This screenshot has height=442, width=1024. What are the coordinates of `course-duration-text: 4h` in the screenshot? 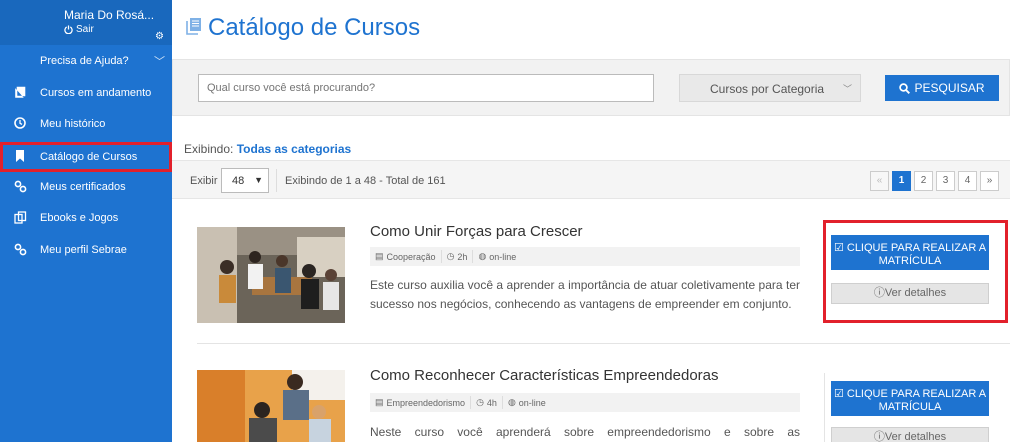 It's located at (491, 402).